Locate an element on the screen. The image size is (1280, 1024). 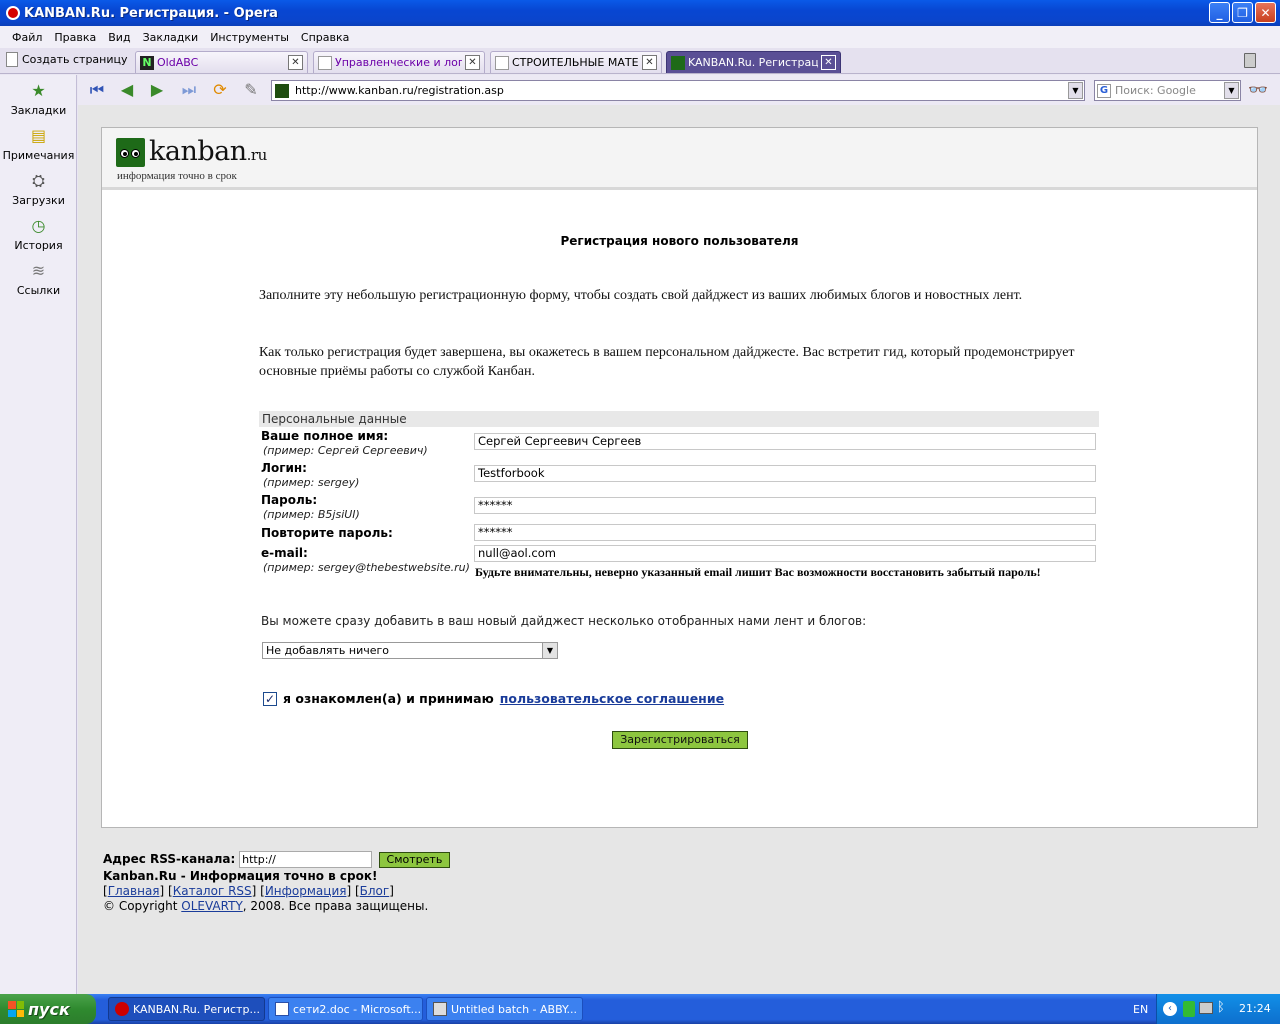
user-agreement-link: пользовательское соглашение is located at coordinates (612, 698).